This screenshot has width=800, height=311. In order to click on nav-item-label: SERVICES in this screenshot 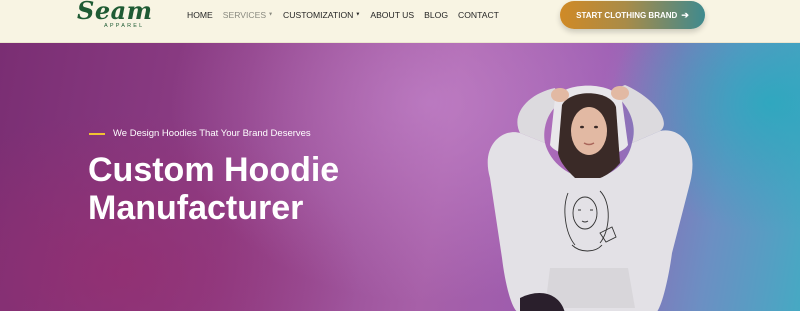, I will do `click(244, 15)`.